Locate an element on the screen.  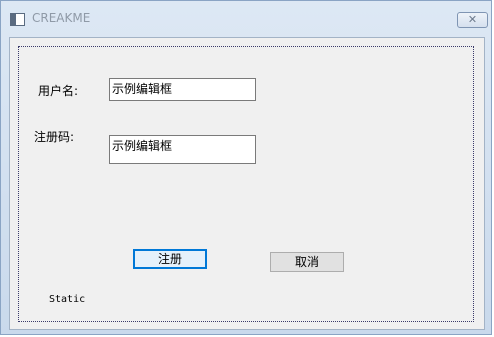
username-input: 示例编辑框 is located at coordinates (182, 89).